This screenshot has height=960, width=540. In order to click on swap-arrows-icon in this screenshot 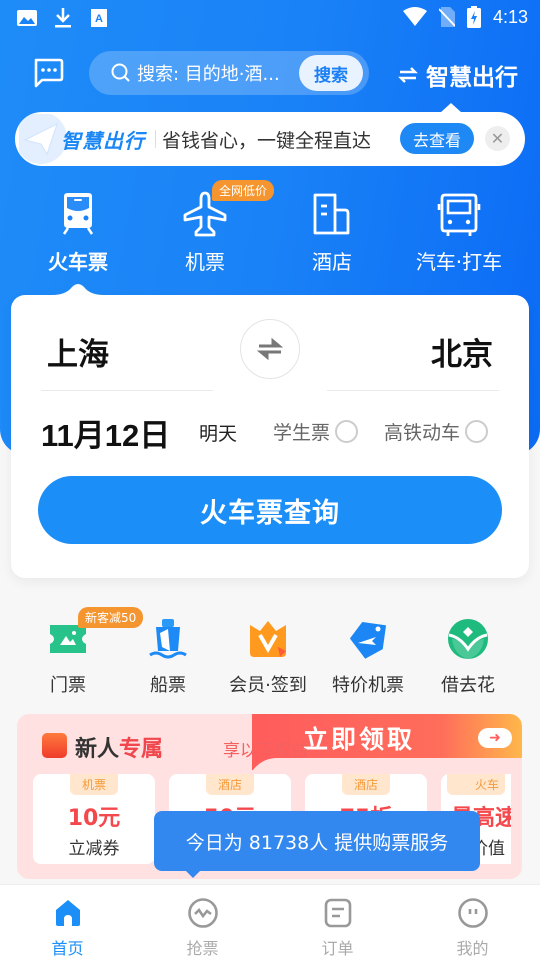, I will do `click(408, 75)`.